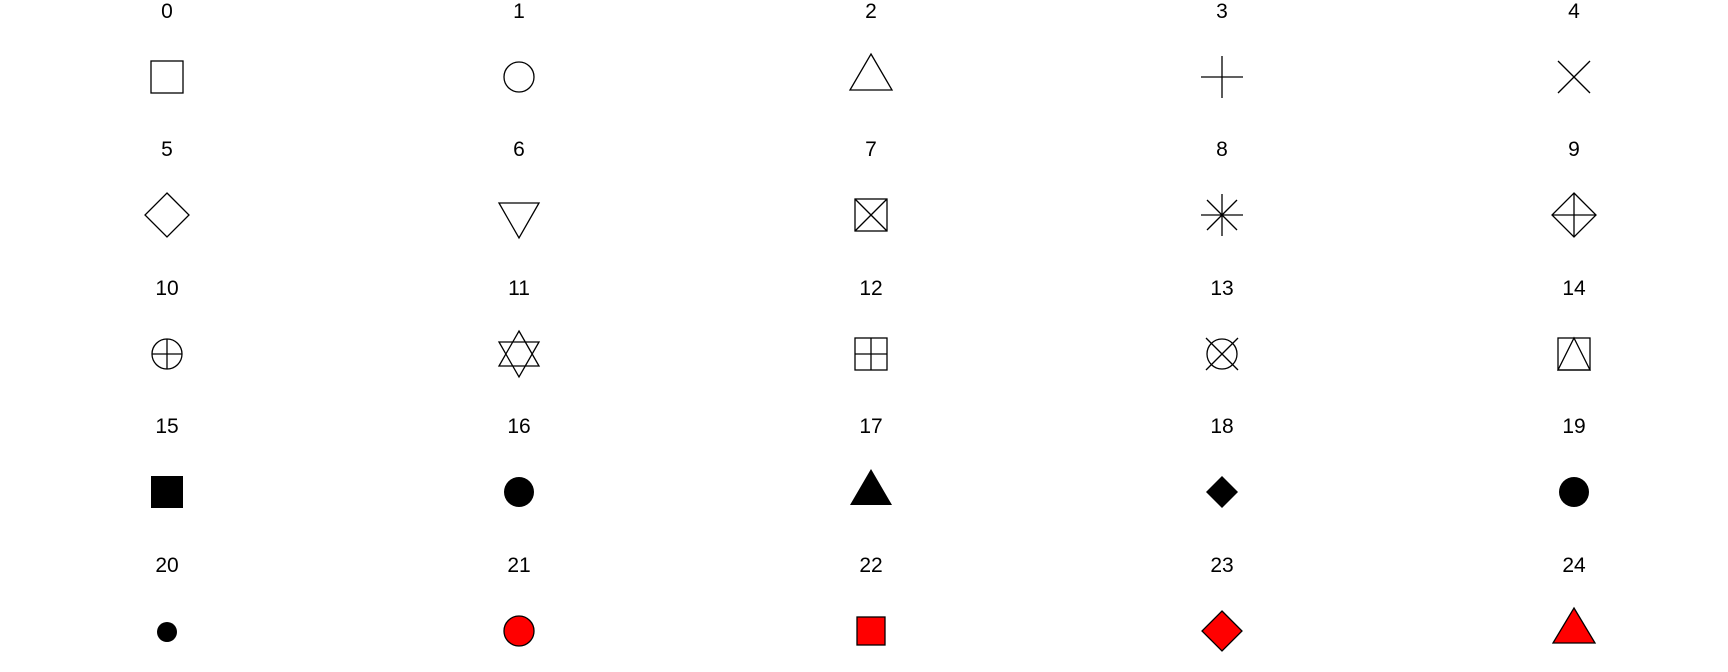  Describe the element at coordinates (1222, 288) in the screenshot. I see `symbol-number-label: 13` at that location.